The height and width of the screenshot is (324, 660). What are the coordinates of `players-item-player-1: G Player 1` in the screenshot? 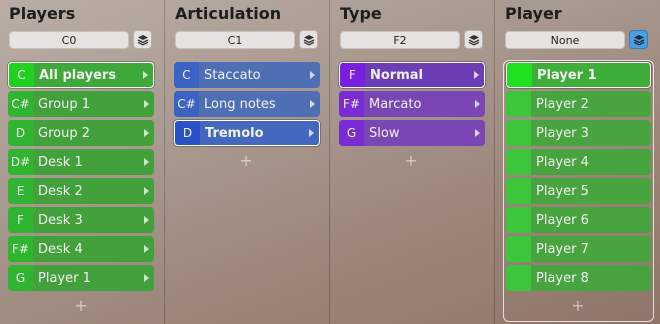 It's located at (81, 278).